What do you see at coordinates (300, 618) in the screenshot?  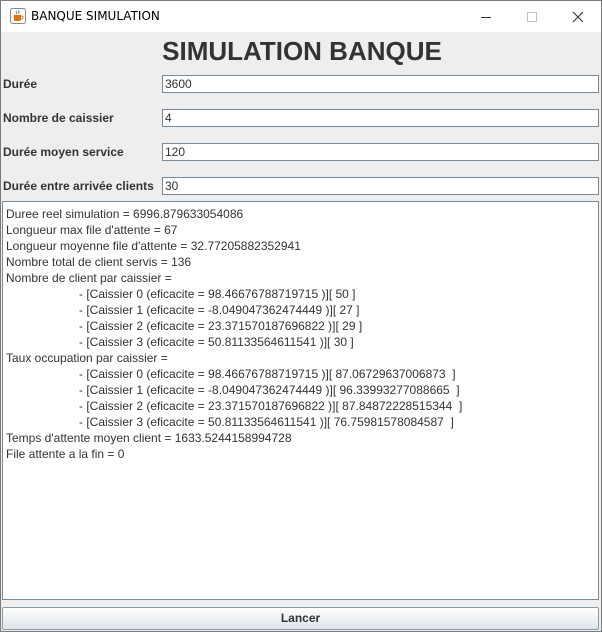 I see `launch-button: Lancer` at bounding box center [300, 618].